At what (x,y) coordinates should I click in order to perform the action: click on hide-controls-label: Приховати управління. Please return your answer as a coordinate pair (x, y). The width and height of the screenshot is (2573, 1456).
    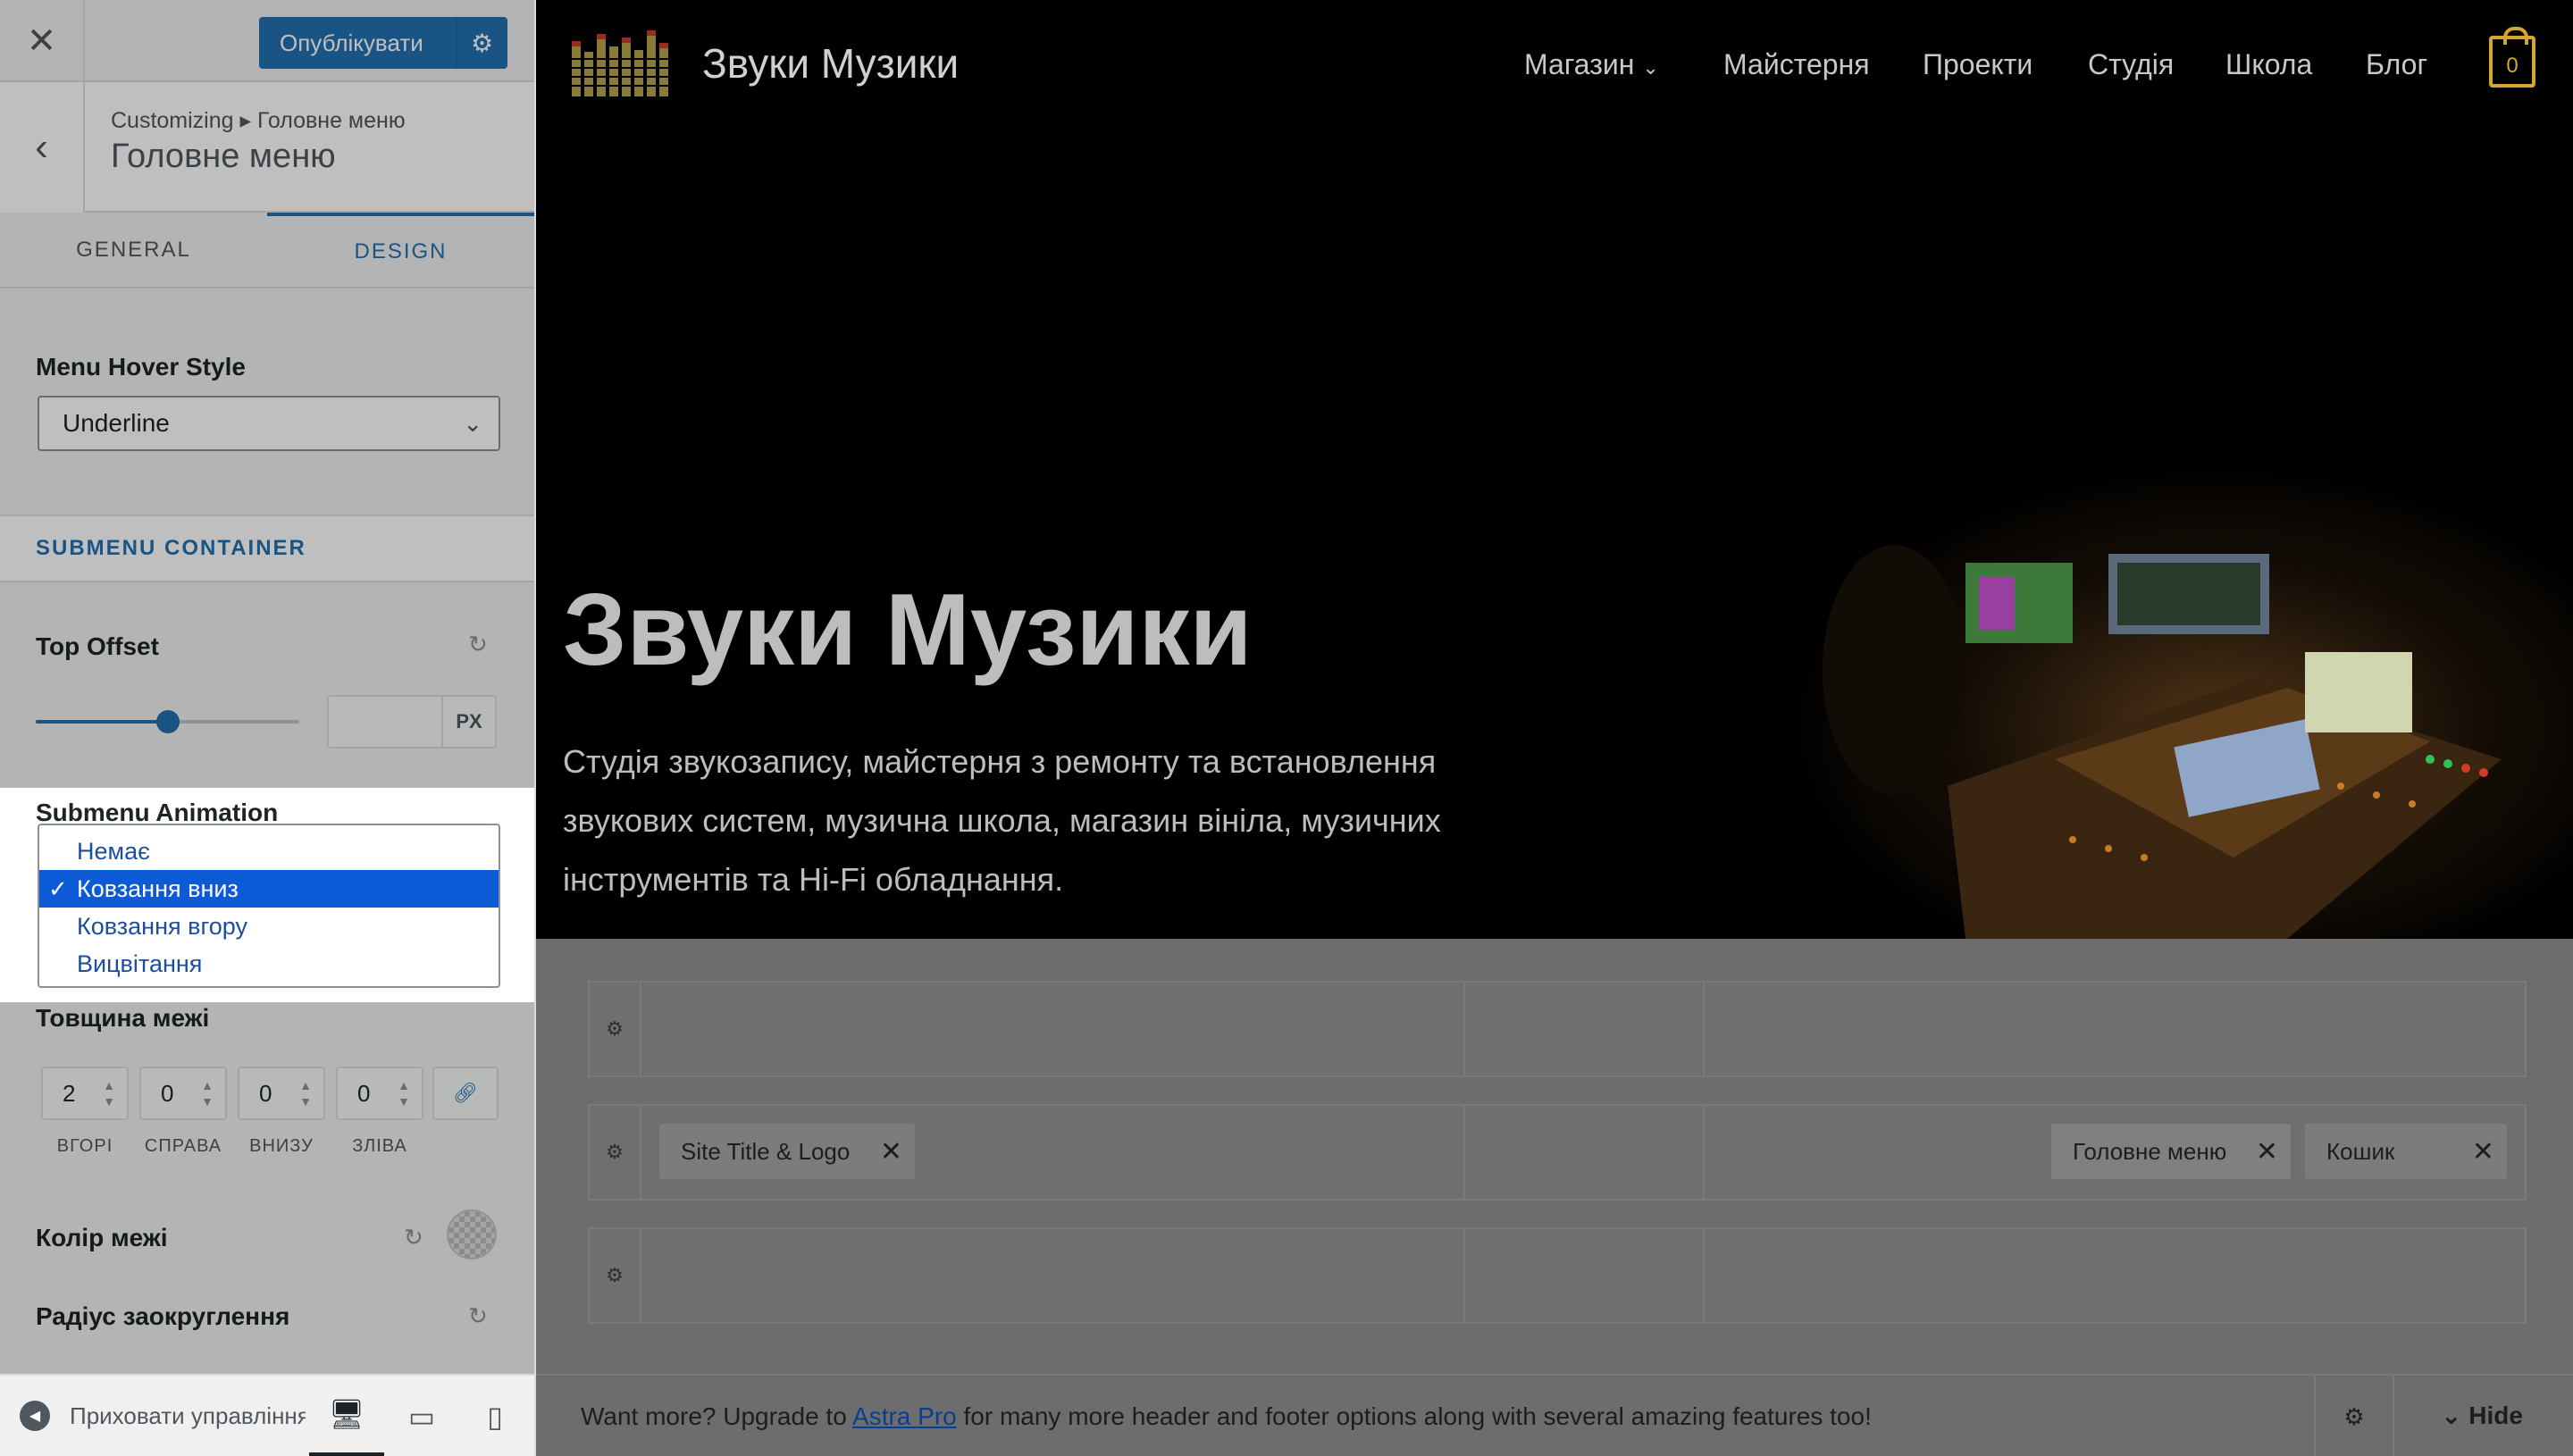
    Looking at the image, I should click on (188, 1415).